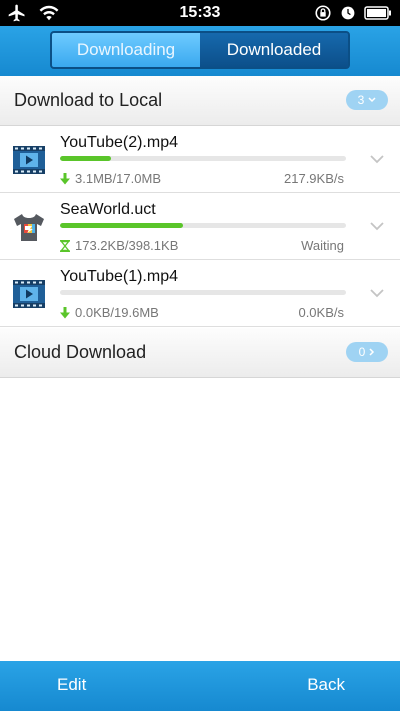 The width and height of the screenshot is (400, 711). I want to click on battery-icon, so click(377, 13).